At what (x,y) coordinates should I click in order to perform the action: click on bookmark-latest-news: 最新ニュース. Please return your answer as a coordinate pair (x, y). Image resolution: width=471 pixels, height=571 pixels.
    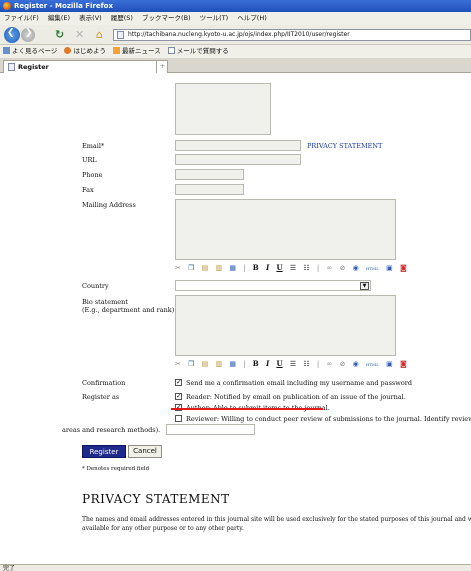
    Looking at the image, I should click on (137, 51).